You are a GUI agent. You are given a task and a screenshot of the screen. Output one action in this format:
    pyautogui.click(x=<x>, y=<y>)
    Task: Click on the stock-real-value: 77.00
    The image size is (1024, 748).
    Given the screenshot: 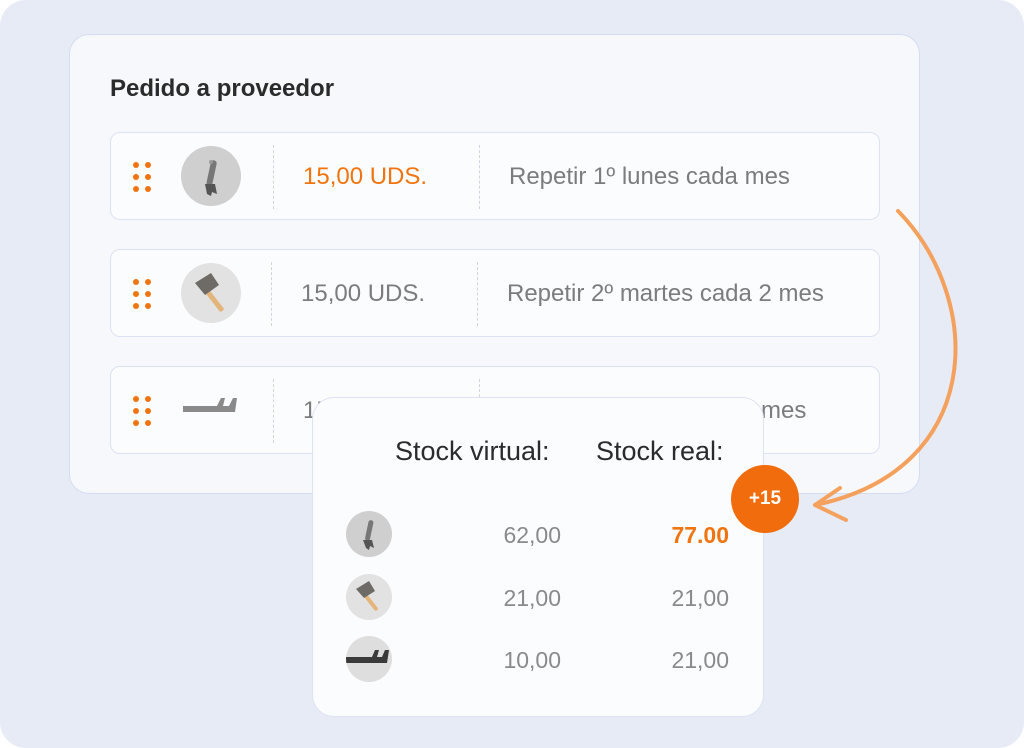 What is the action you would take?
    pyautogui.click(x=700, y=535)
    